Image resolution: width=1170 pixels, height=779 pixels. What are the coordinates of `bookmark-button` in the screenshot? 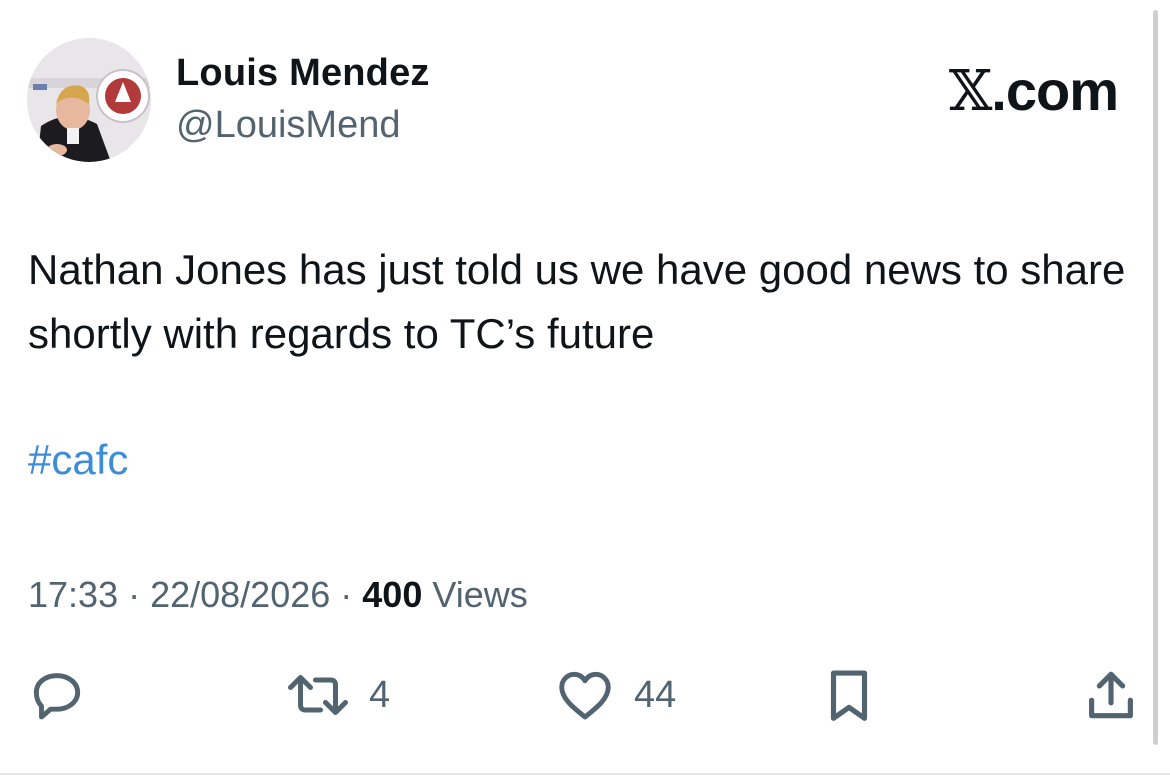 It's located at (849, 695).